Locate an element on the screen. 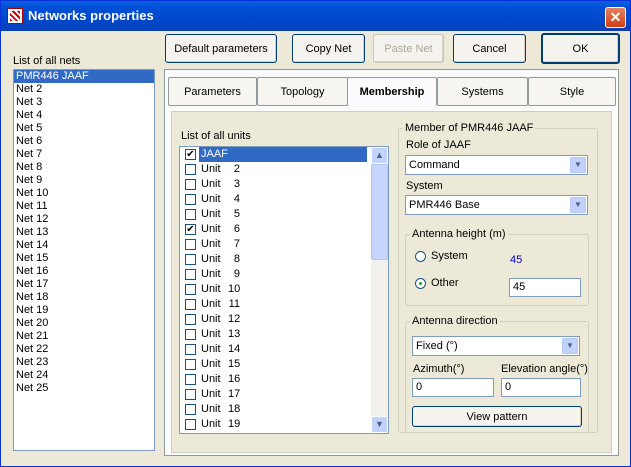 The image size is (631, 467). tab-parameters: Parameters is located at coordinates (212, 91).